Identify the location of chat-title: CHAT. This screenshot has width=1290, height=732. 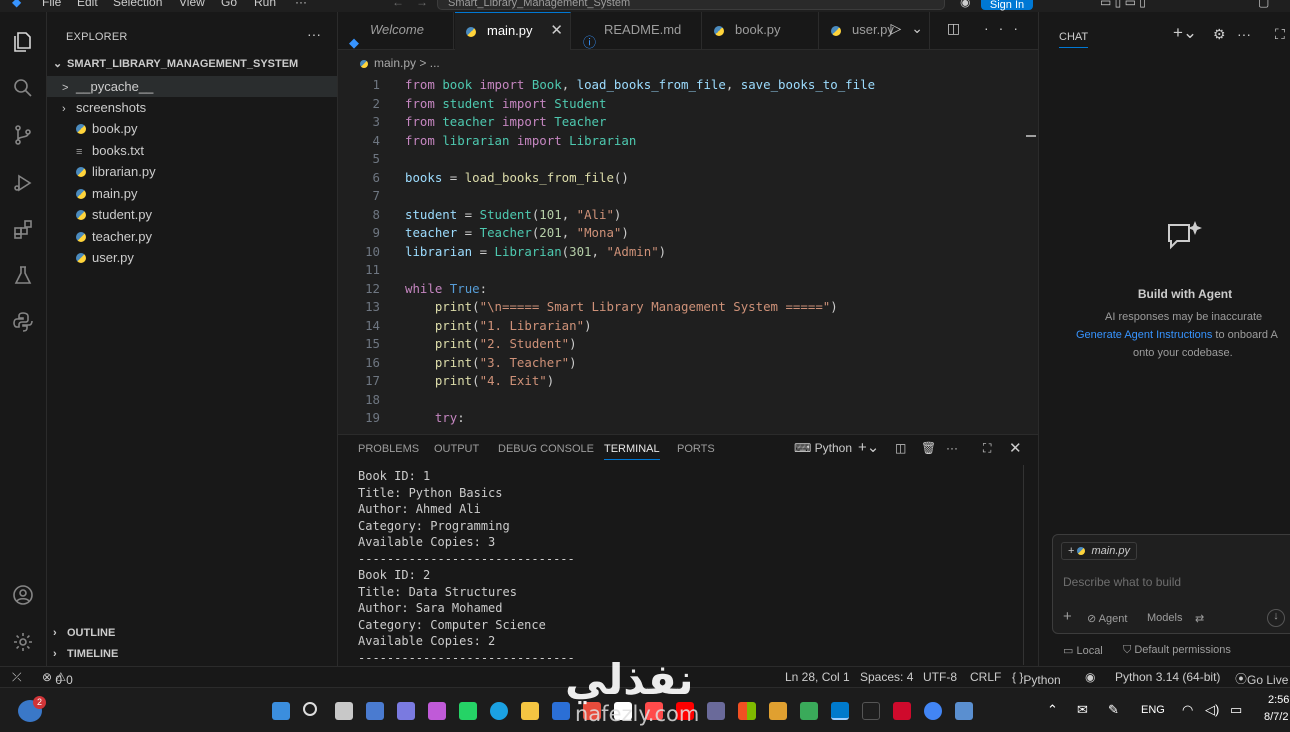
(1074, 39).